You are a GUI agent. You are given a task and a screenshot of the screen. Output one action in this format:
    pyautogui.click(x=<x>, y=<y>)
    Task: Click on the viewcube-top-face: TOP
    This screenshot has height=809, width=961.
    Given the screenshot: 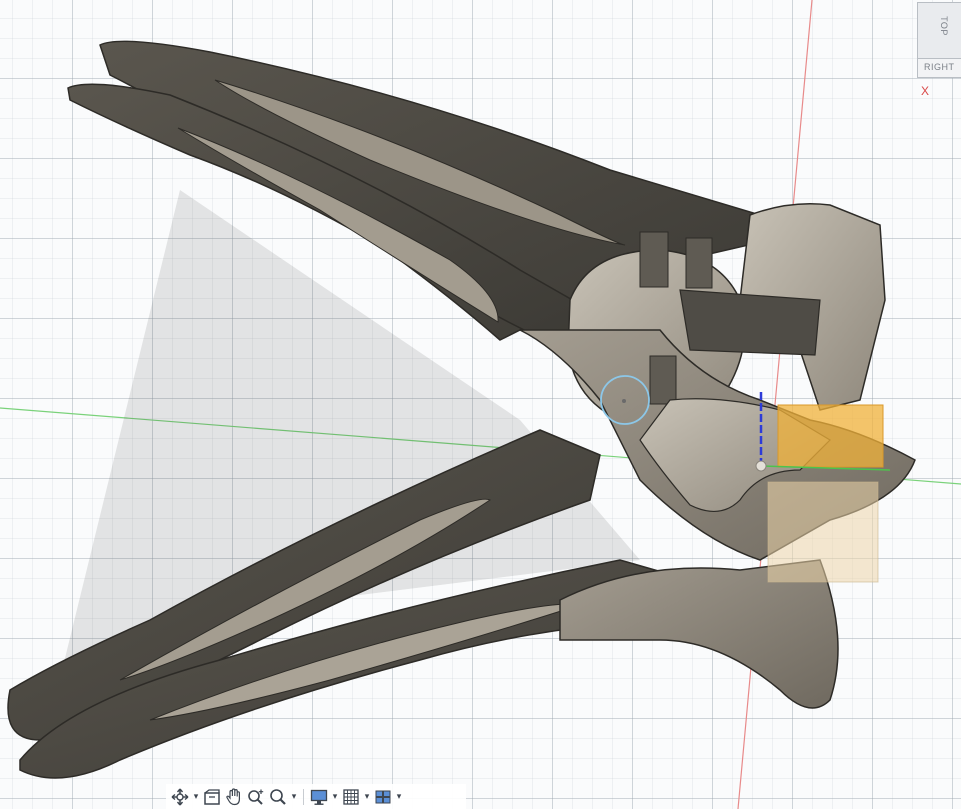 What is the action you would take?
    pyautogui.click(x=939, y=31)
    